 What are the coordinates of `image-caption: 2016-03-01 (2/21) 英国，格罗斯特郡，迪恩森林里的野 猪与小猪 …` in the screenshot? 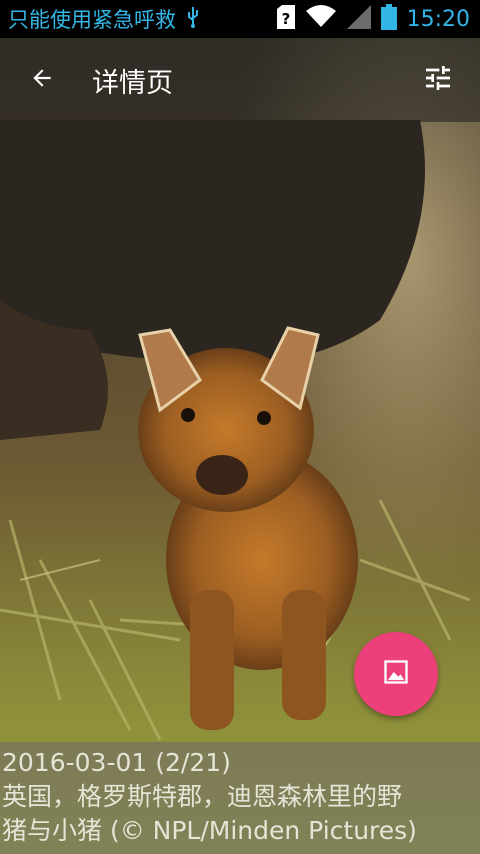 It's located at (240, 798).